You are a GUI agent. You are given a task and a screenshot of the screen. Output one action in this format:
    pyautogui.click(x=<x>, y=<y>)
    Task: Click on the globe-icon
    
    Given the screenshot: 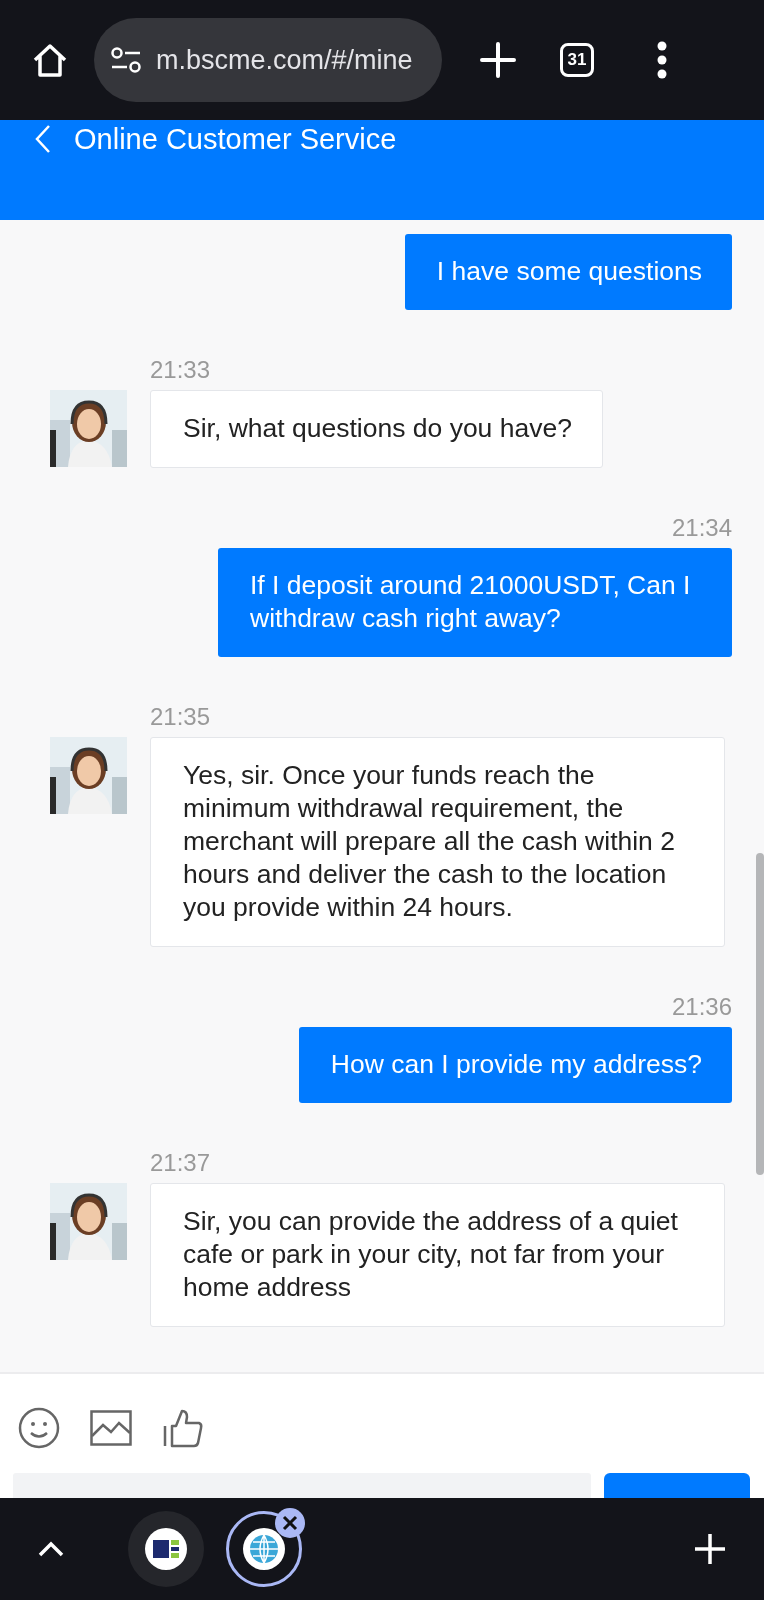 What is the action you would take?
    pyautogui.click(x=264, y=1549)
    